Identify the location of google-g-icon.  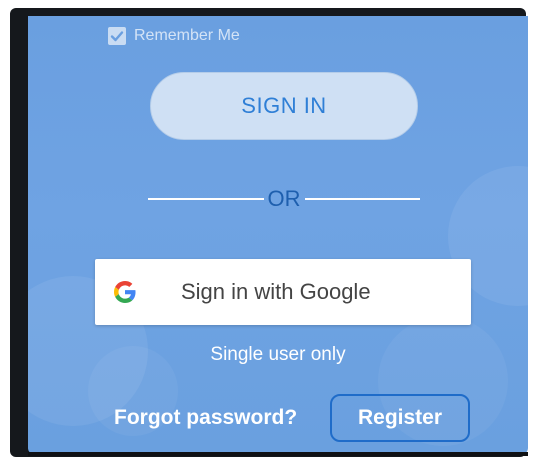
(125, 292).